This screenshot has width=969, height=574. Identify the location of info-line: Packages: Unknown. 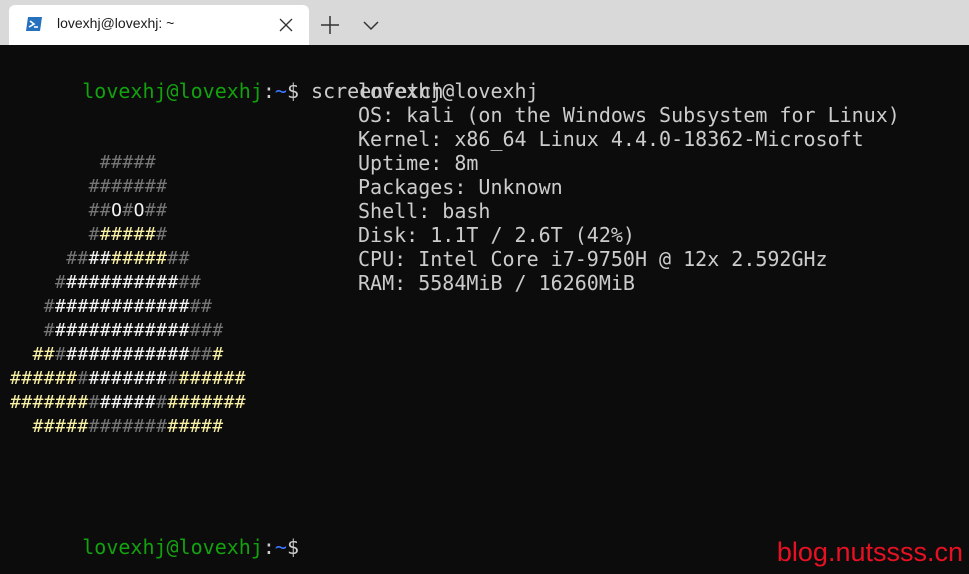
(460, 187).